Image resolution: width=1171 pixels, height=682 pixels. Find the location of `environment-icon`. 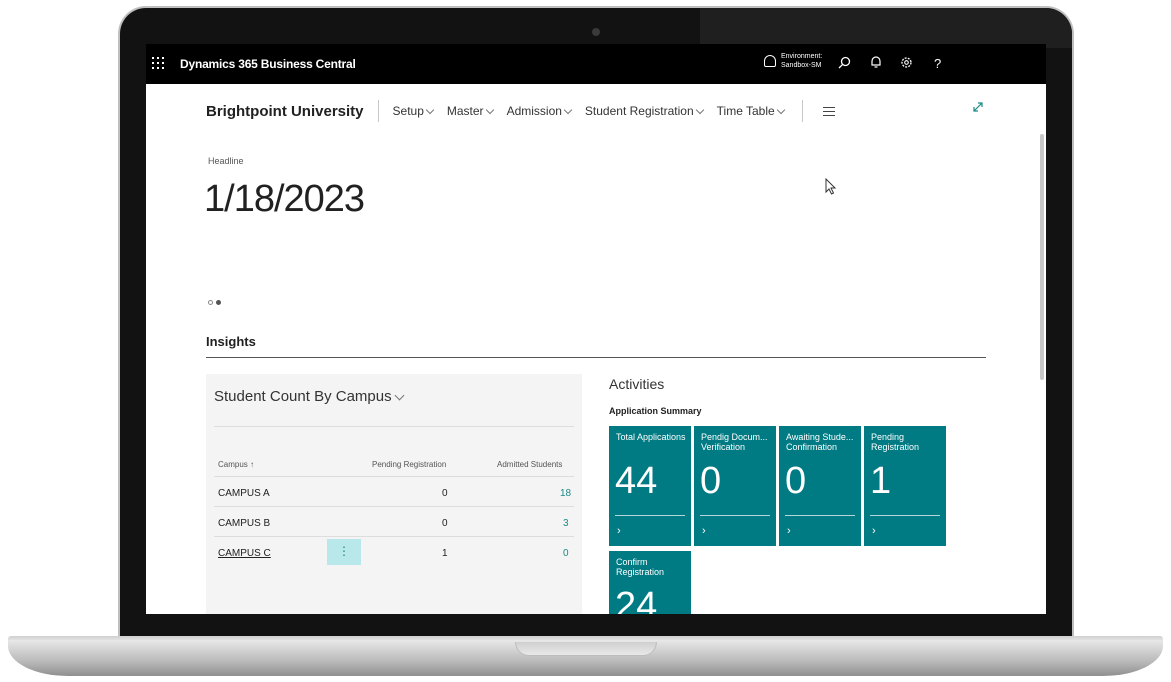

environment-icon is located at coordinates (770, 61).